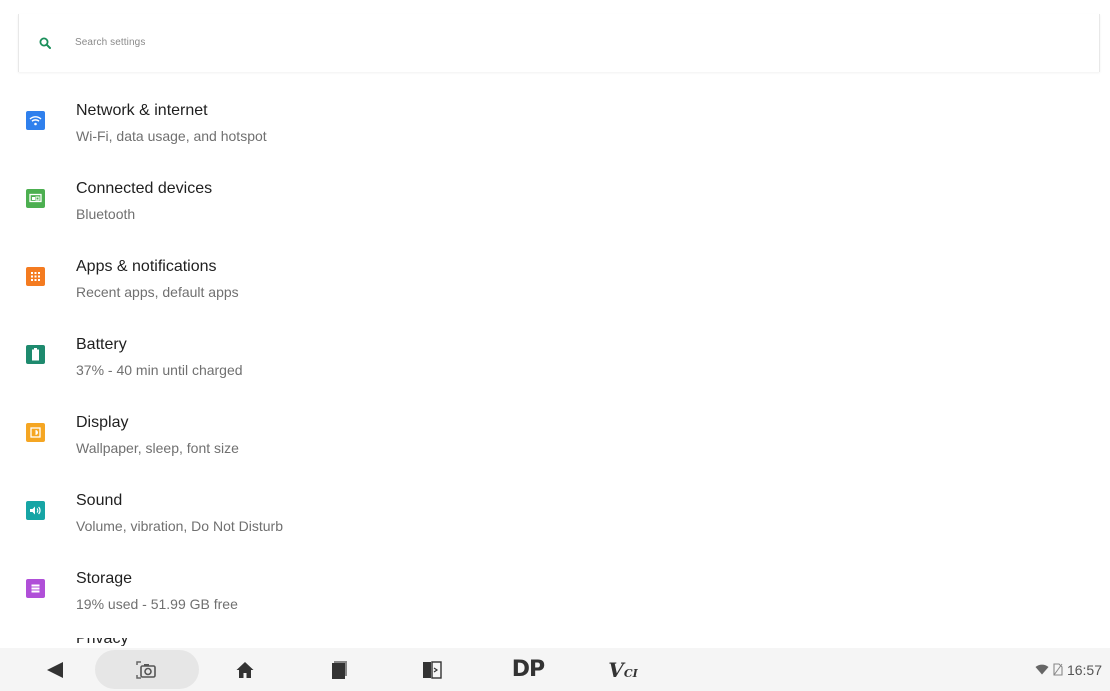 Image resolution: width=1110 pixels, height=691 pixels. What do you see at coordinates (157, 448) in the screenshot?
I see `setting-summary: Wallpaper, sleep, font size` at bounding box center [157, 448].